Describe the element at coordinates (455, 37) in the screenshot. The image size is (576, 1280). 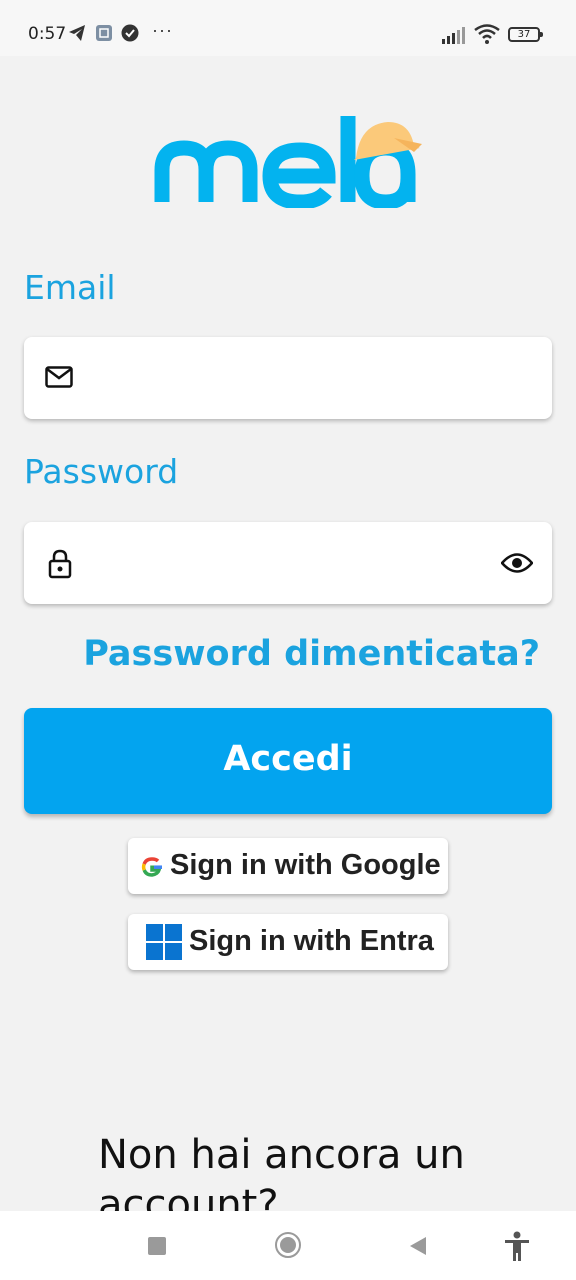
I see `signal-icon` at that location.